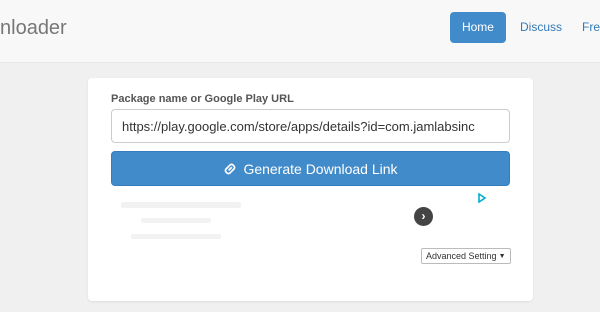 This screenshot has height=312, width=600. Describe the element at coordinates (50, 28) in the screenshot. I see `brand-title: nloader` at that location.